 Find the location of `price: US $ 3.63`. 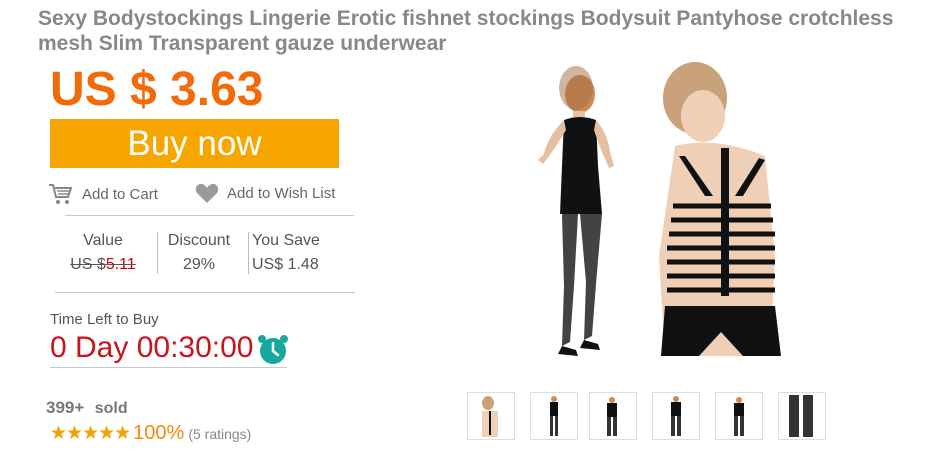

price: US $ 3.63 is located at coordinates (157, 89).